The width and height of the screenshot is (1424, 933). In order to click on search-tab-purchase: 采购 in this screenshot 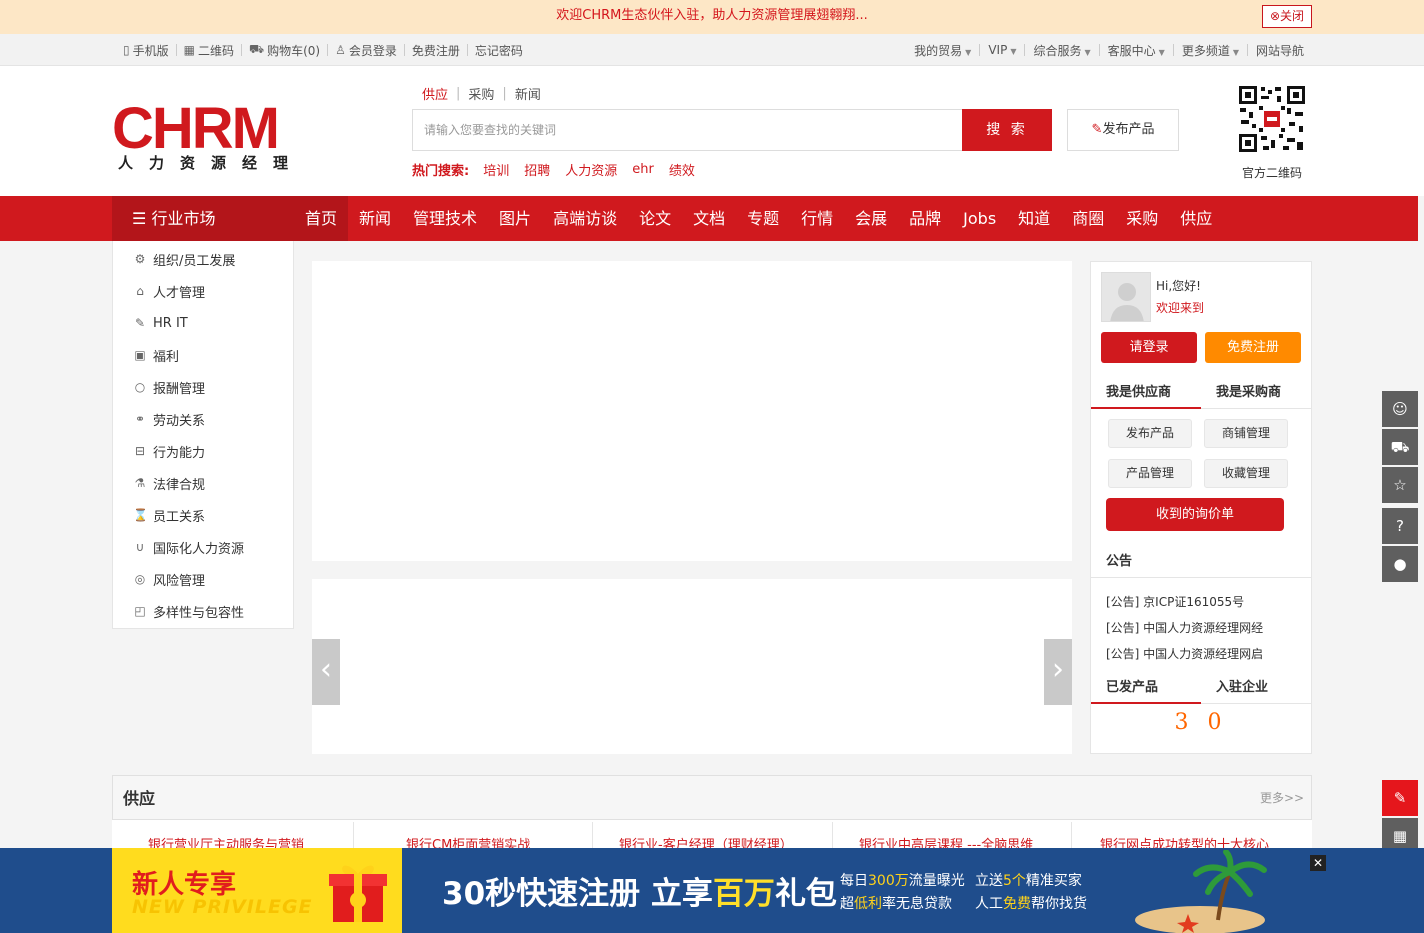, I will do `click(481, 93)`.